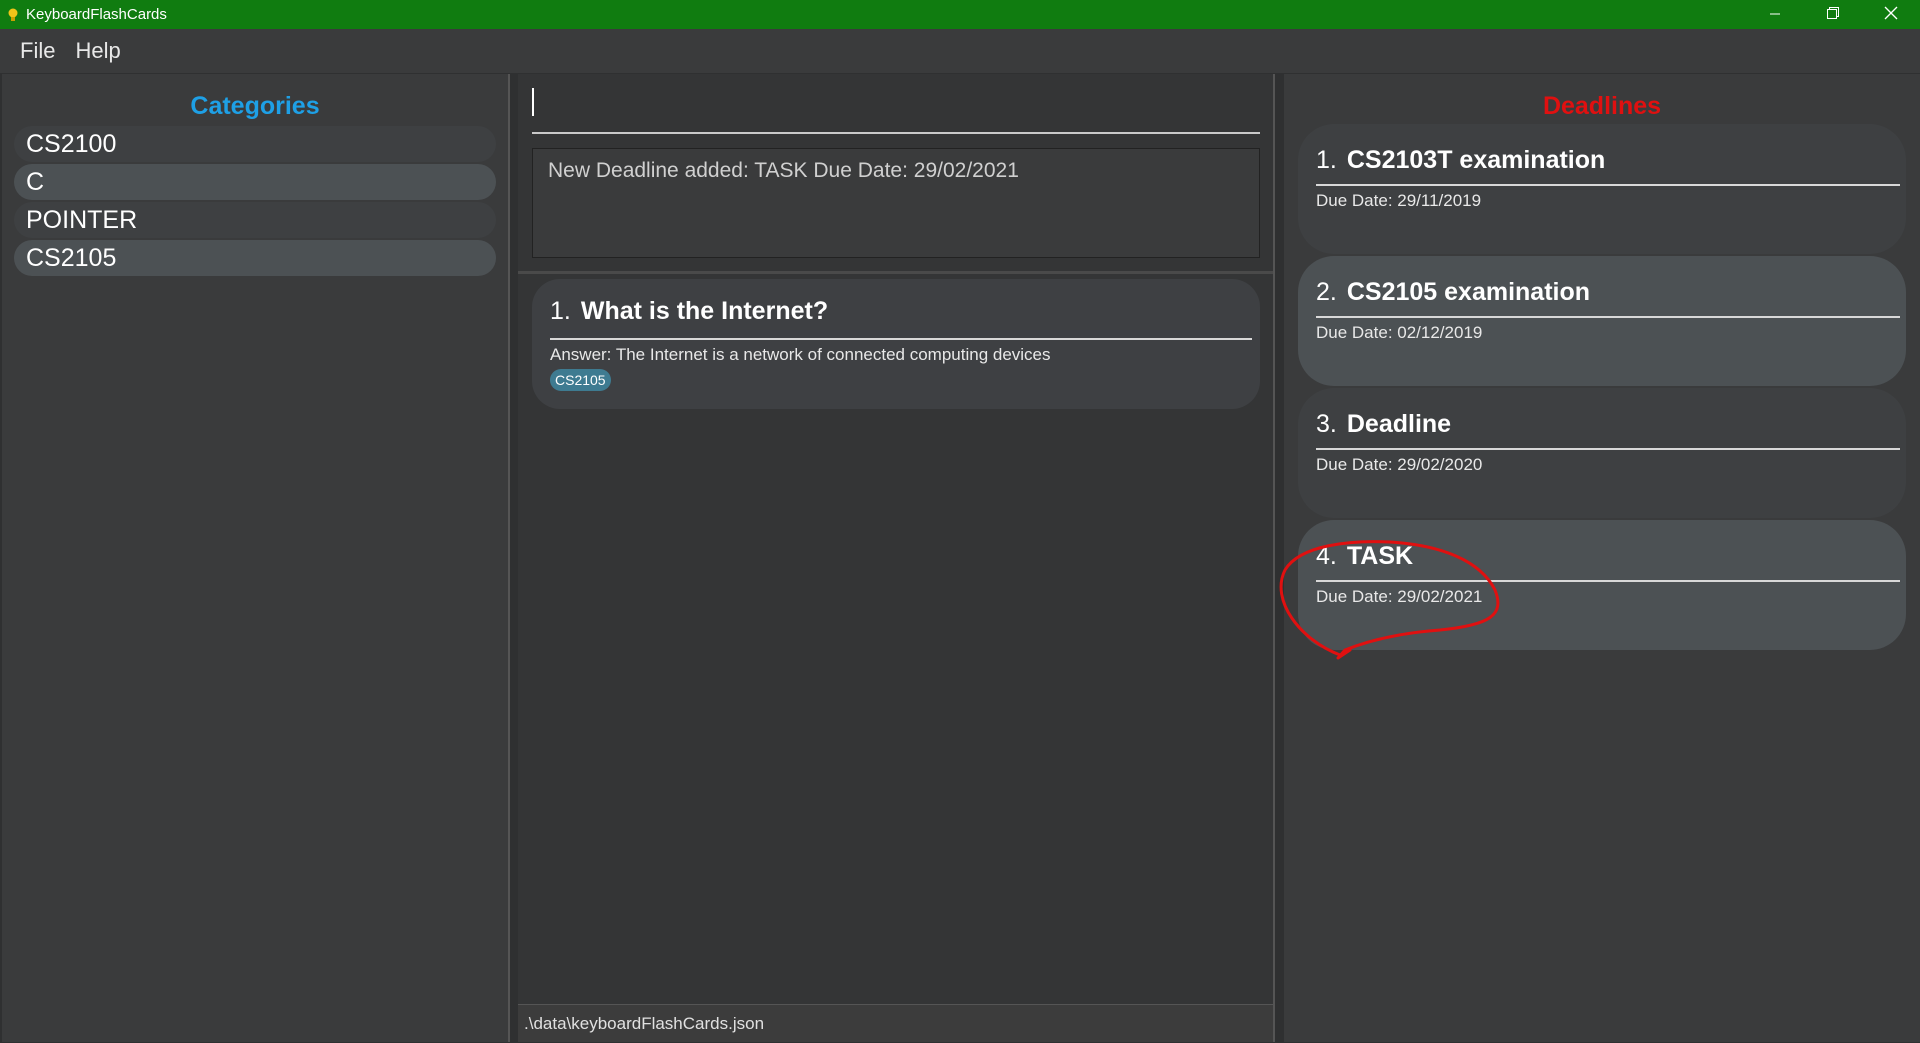 This screenshot has width=1920, height=1043. Describe the element at coordinates (580, 380) in the screenshot. I see `category-tag: CS2105` at that location.